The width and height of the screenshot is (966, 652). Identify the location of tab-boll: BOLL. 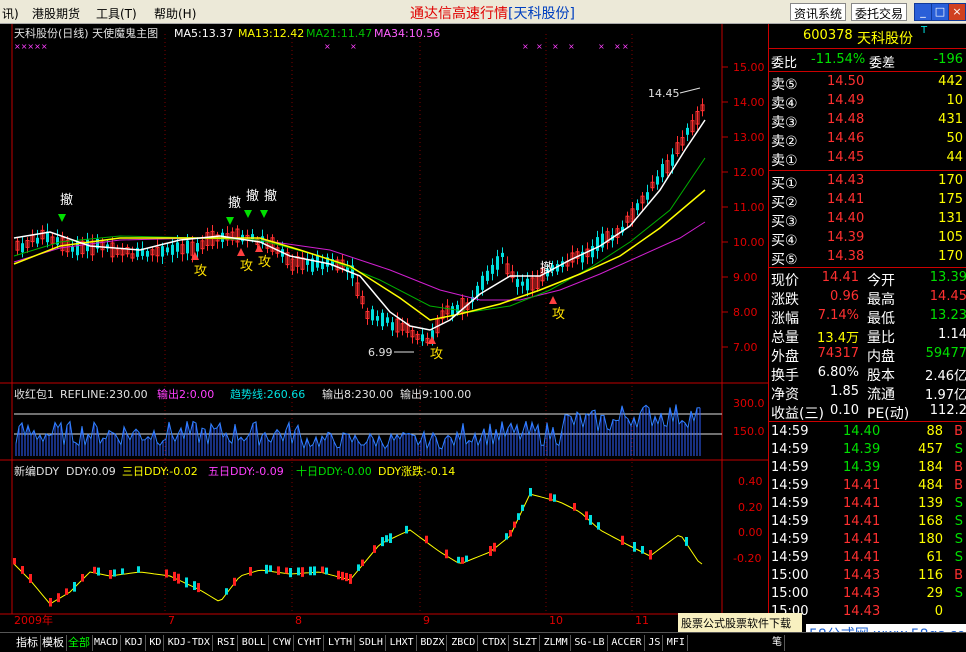
(254, 643).